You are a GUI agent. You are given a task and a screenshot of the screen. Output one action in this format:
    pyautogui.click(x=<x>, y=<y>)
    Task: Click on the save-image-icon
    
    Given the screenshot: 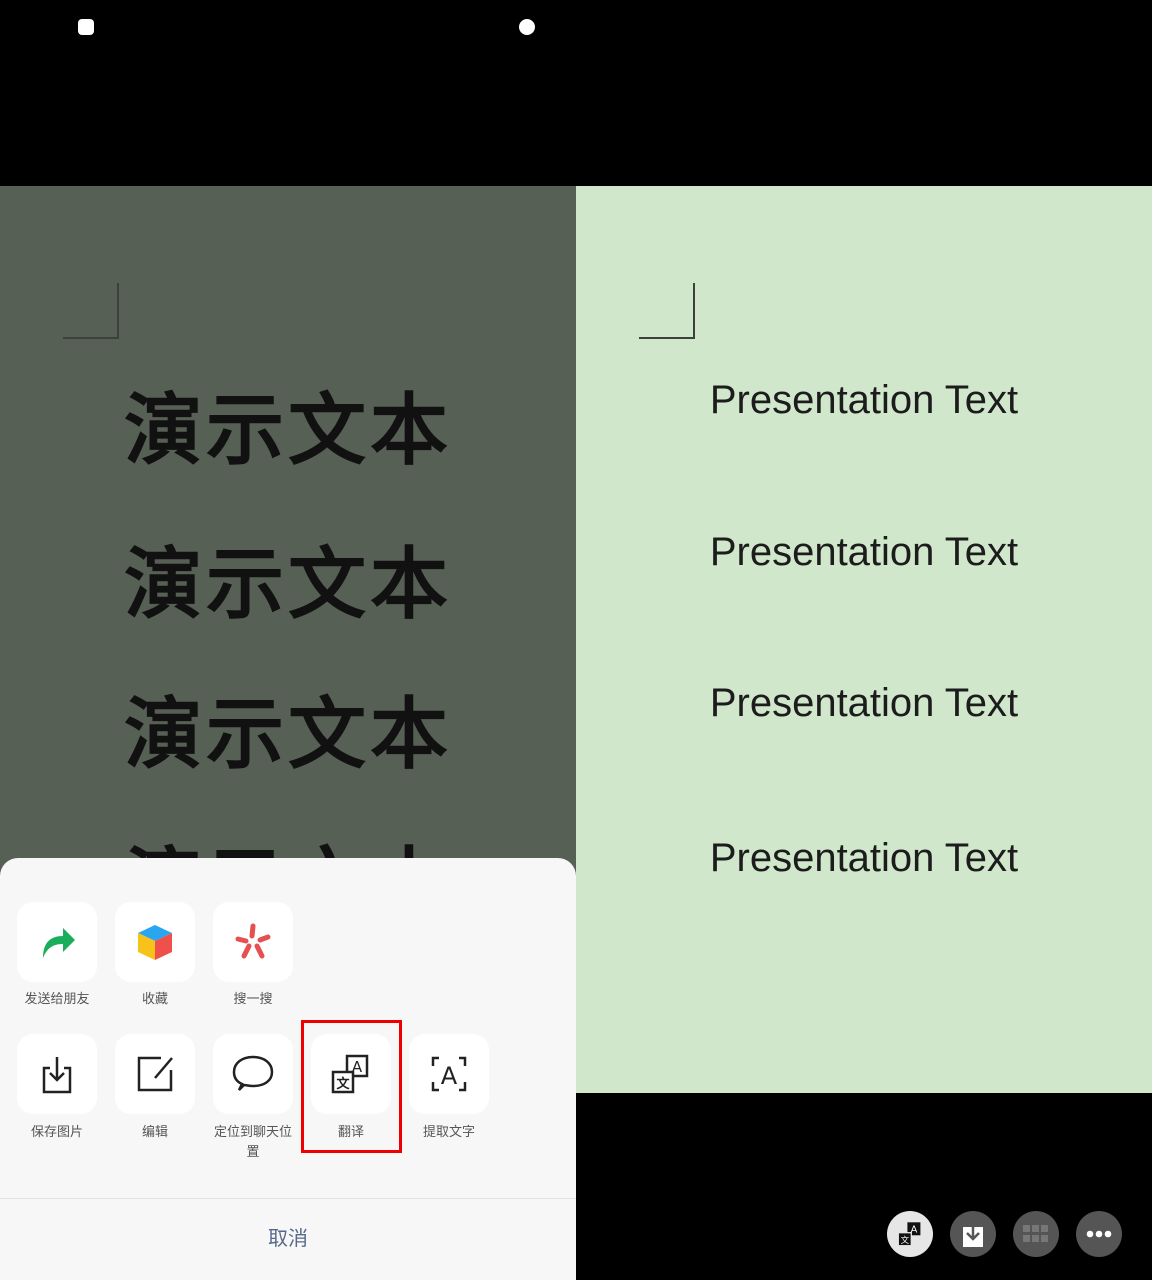 What is the action you would take?
    pyautogui.click(x=57, y=1075)
    